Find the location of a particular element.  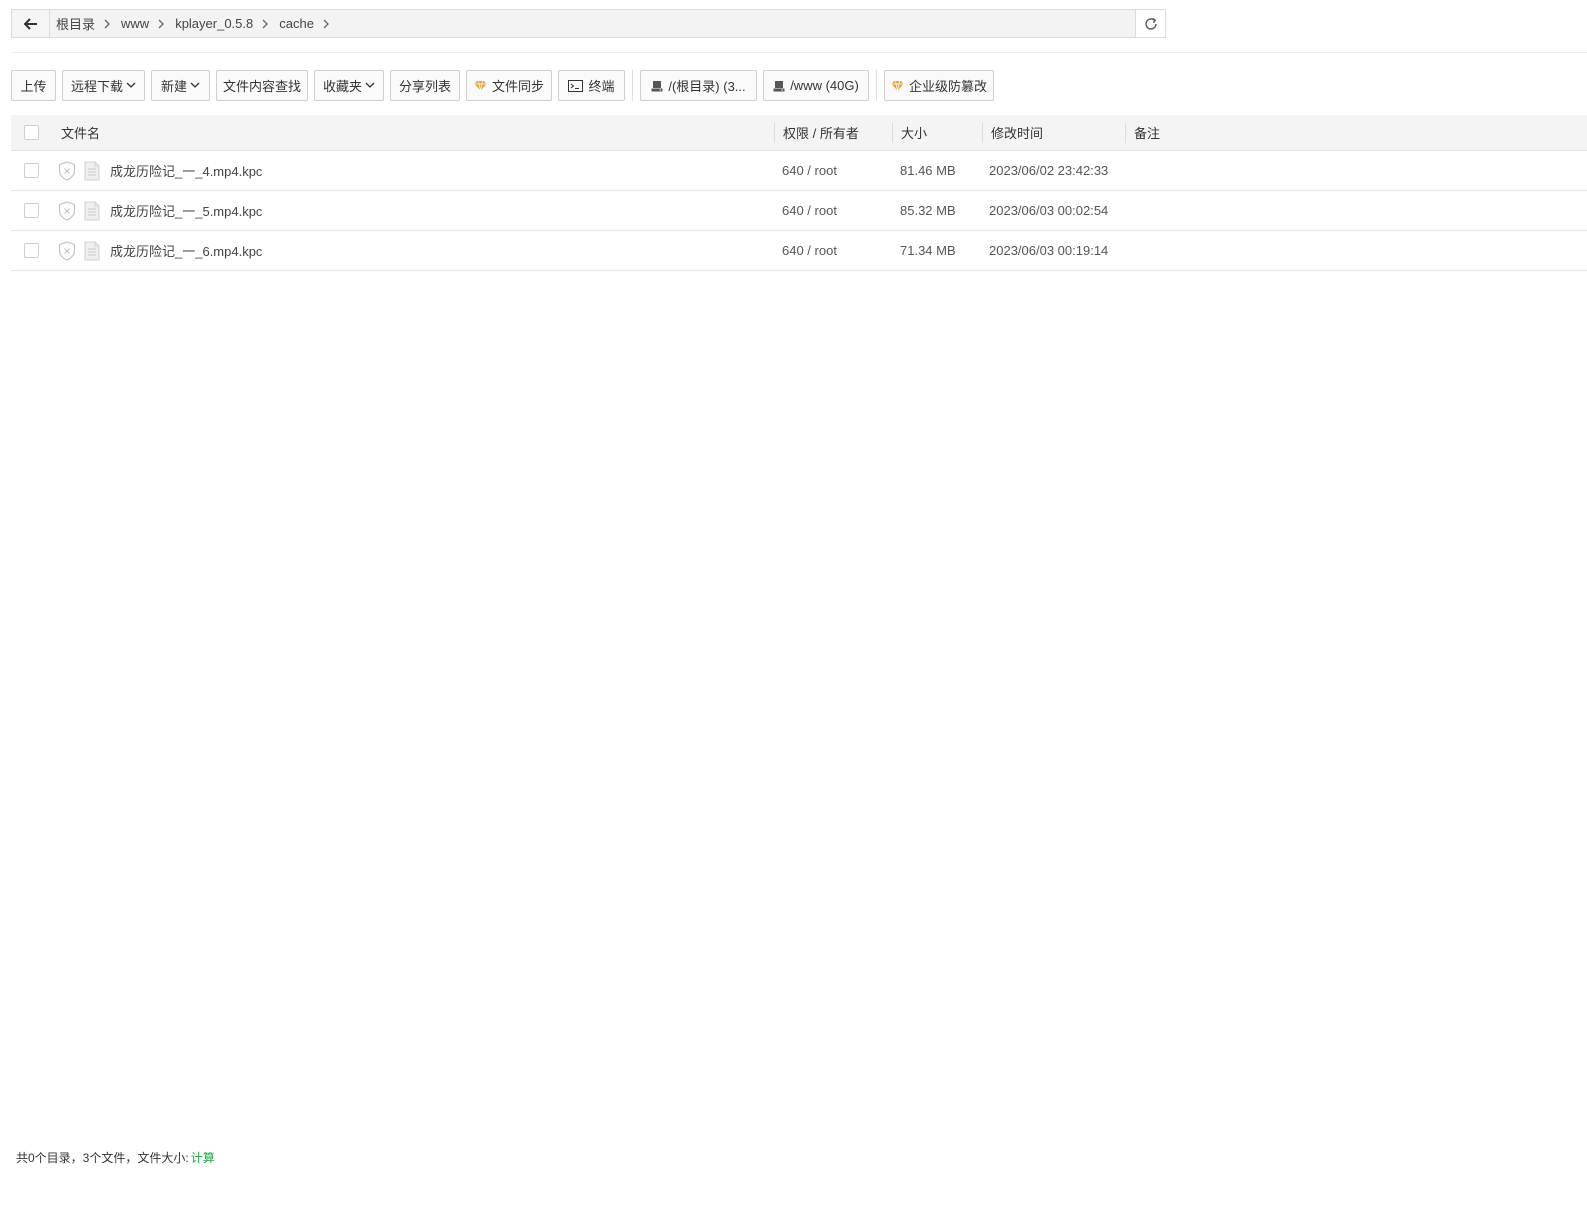

breadcrumb-item-cache: cache is located at coordinates (309, 23).